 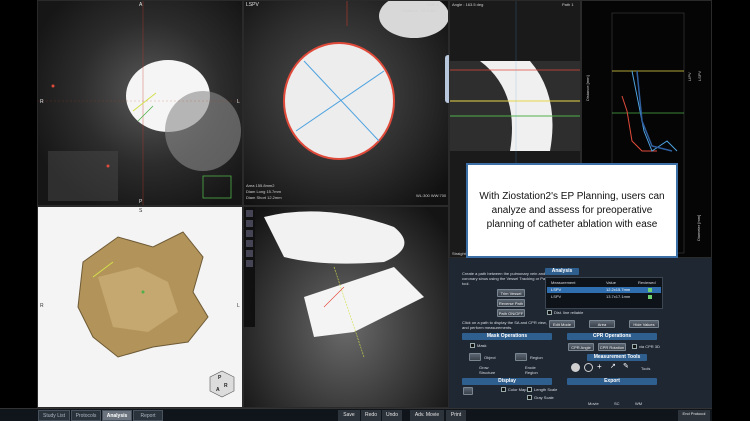 What do you see at coordinates (218, 390) in the screenshot?
I see `cube-face-a: A` at bounding box center [218, 390].